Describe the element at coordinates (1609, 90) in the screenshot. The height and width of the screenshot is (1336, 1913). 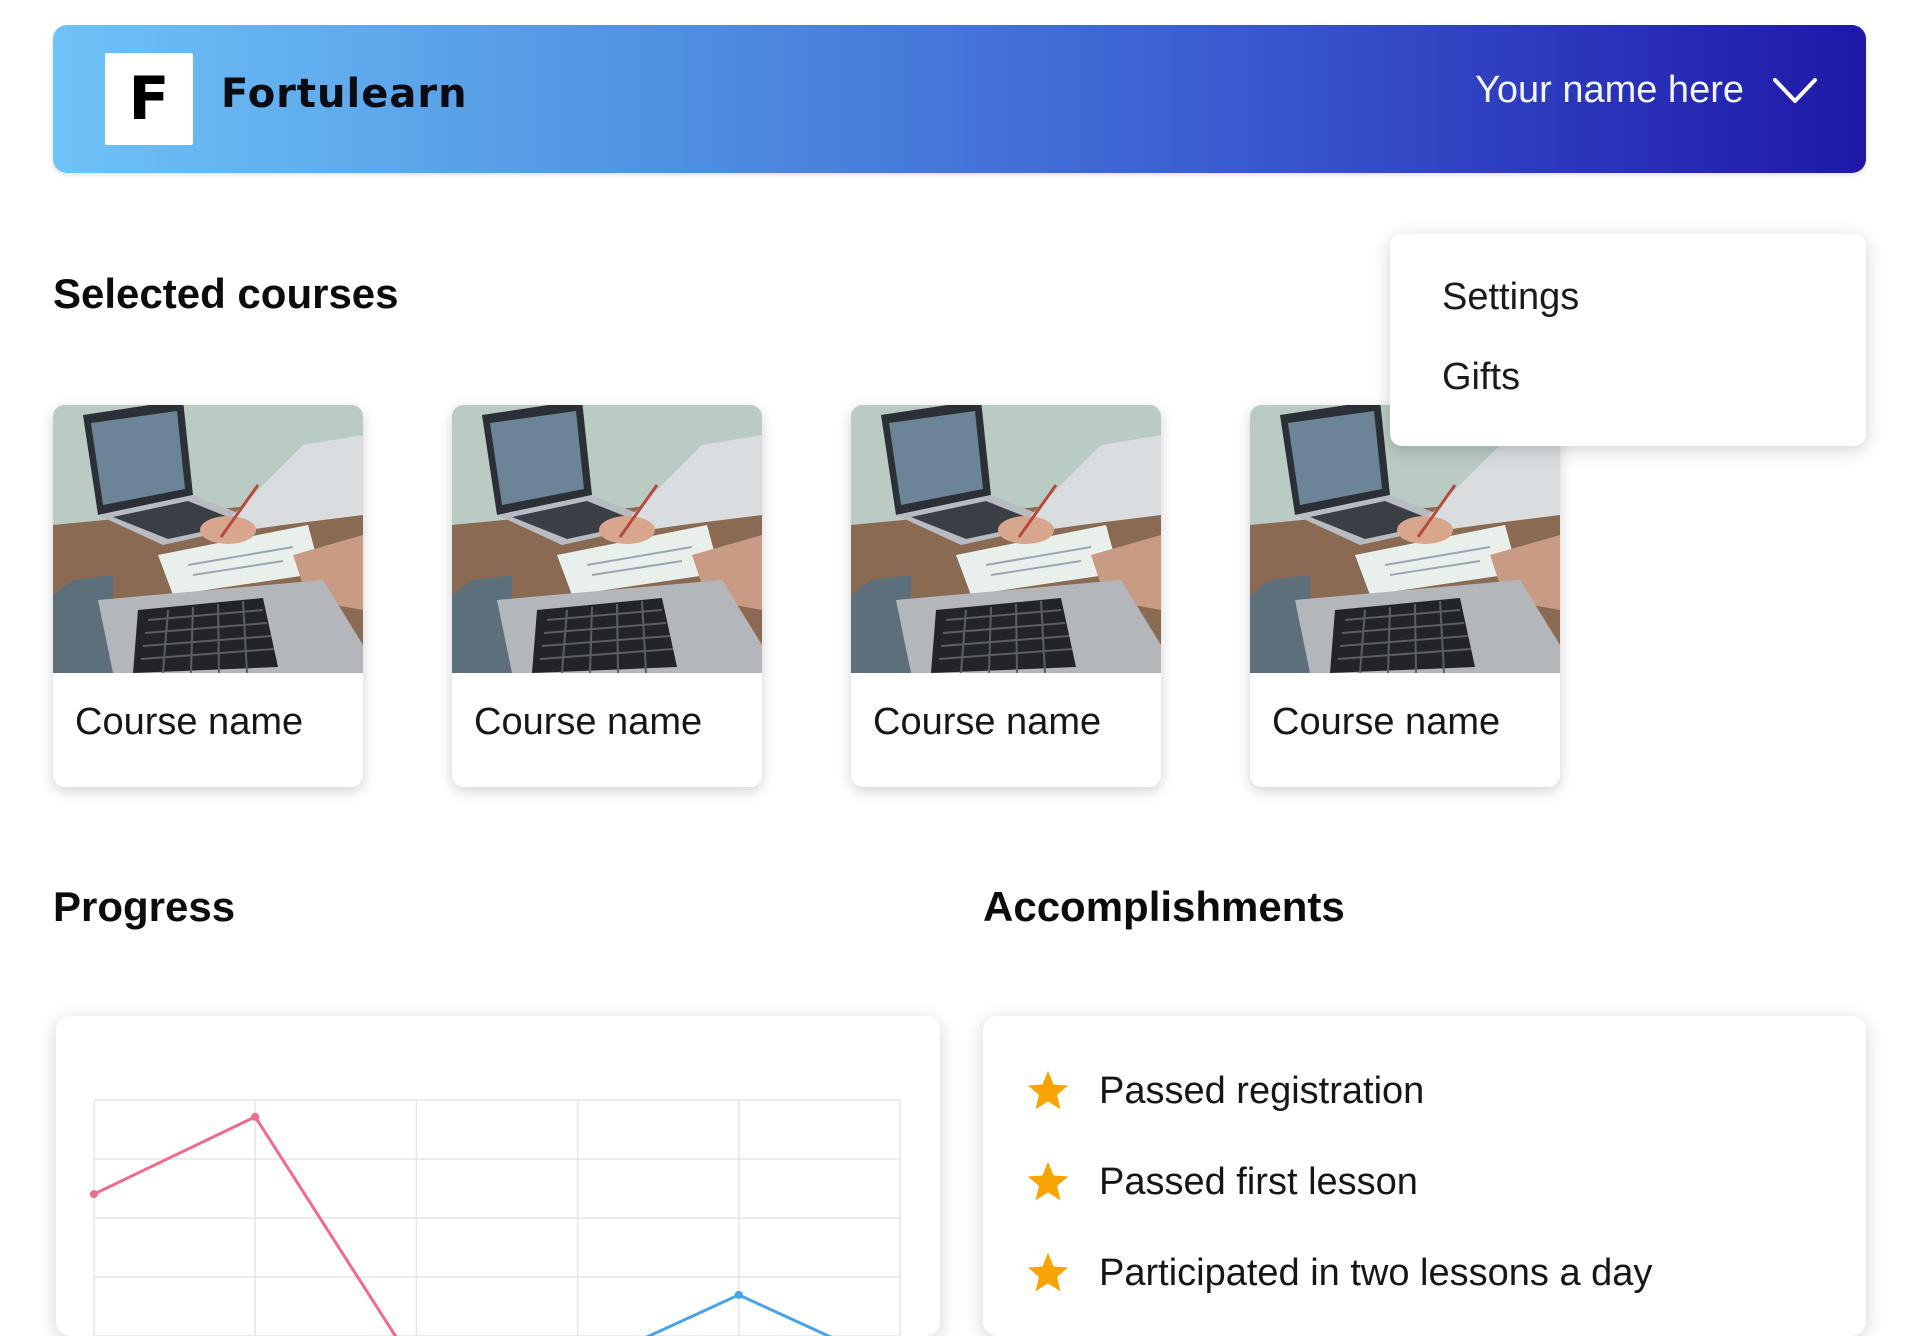
I see `user-name: Your name here` at that location.